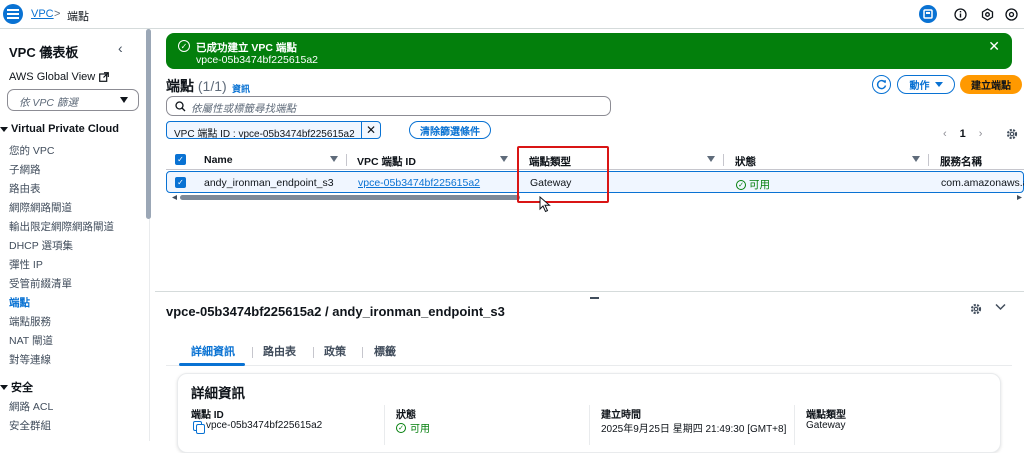  Describe the element at coordinates (1011, 14) in the screenshot. I see `help-icon` at that location.